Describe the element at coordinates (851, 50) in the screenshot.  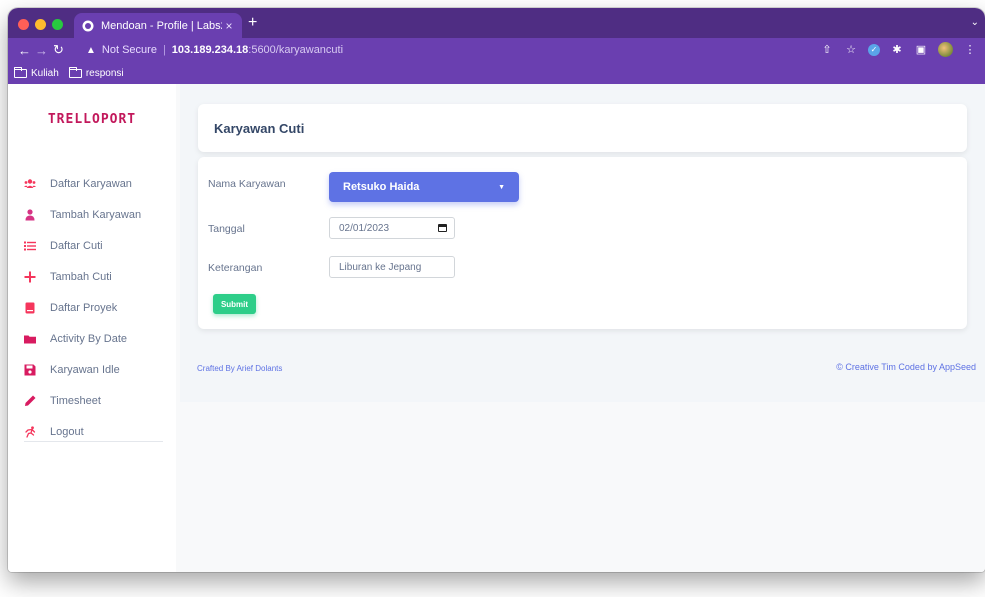
I see `star-icon: ☆` at that location.